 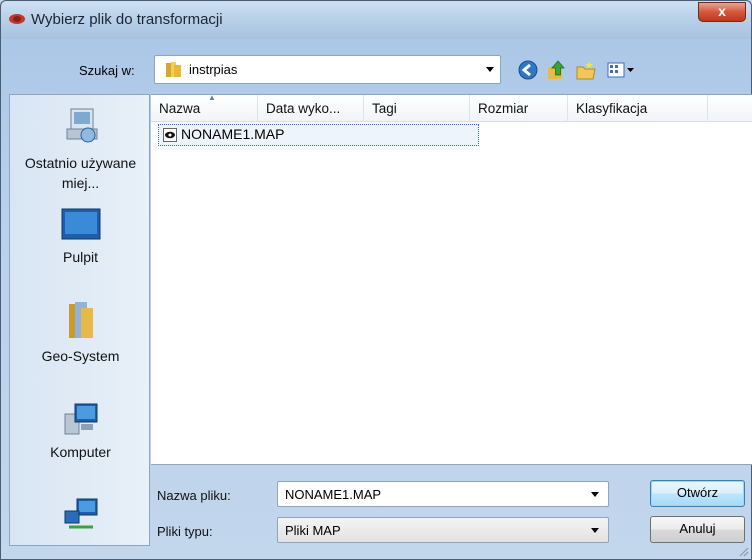 What do you see at coordinates (417, 108) in the screenshot?
I see `column-tags: Tagi` at bounding box center [417, 108].